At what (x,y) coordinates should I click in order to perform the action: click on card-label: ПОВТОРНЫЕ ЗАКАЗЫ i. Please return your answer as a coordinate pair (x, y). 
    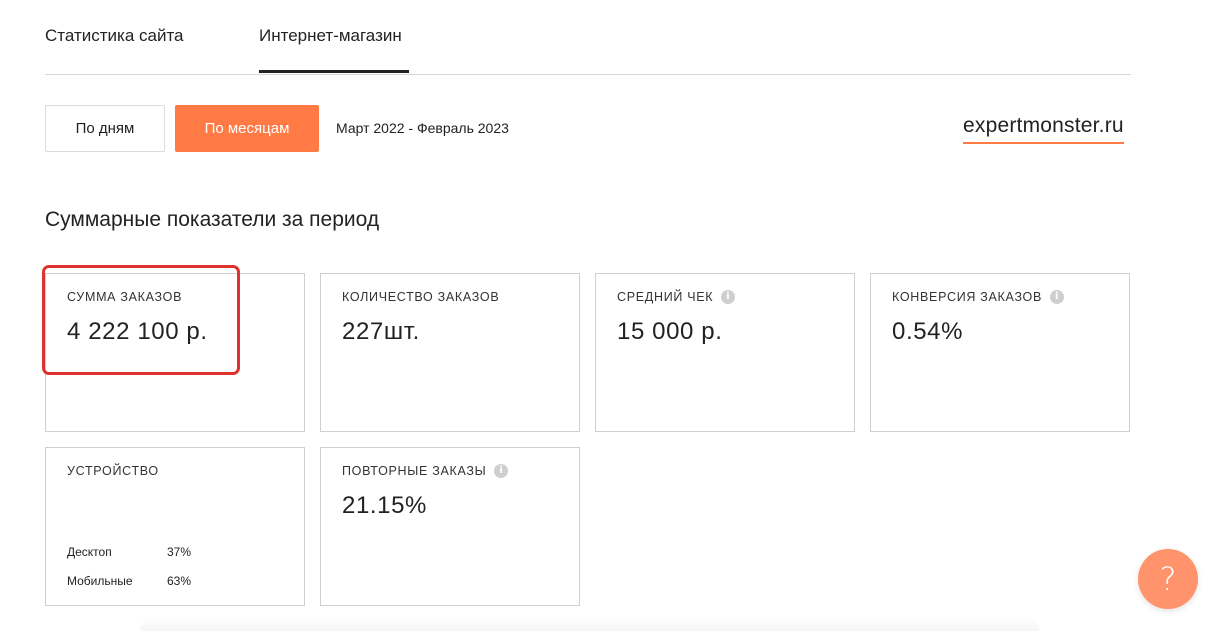
    Looking at the image, I should click on (425, 471).